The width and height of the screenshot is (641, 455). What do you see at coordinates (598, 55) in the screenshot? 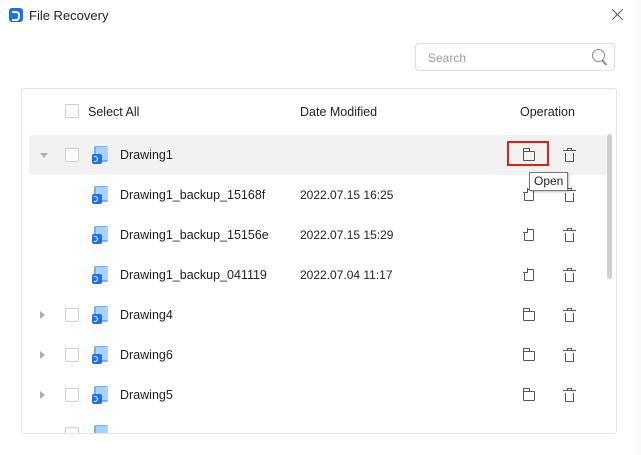
I see `search-icon` at bounding box center [598, 55].